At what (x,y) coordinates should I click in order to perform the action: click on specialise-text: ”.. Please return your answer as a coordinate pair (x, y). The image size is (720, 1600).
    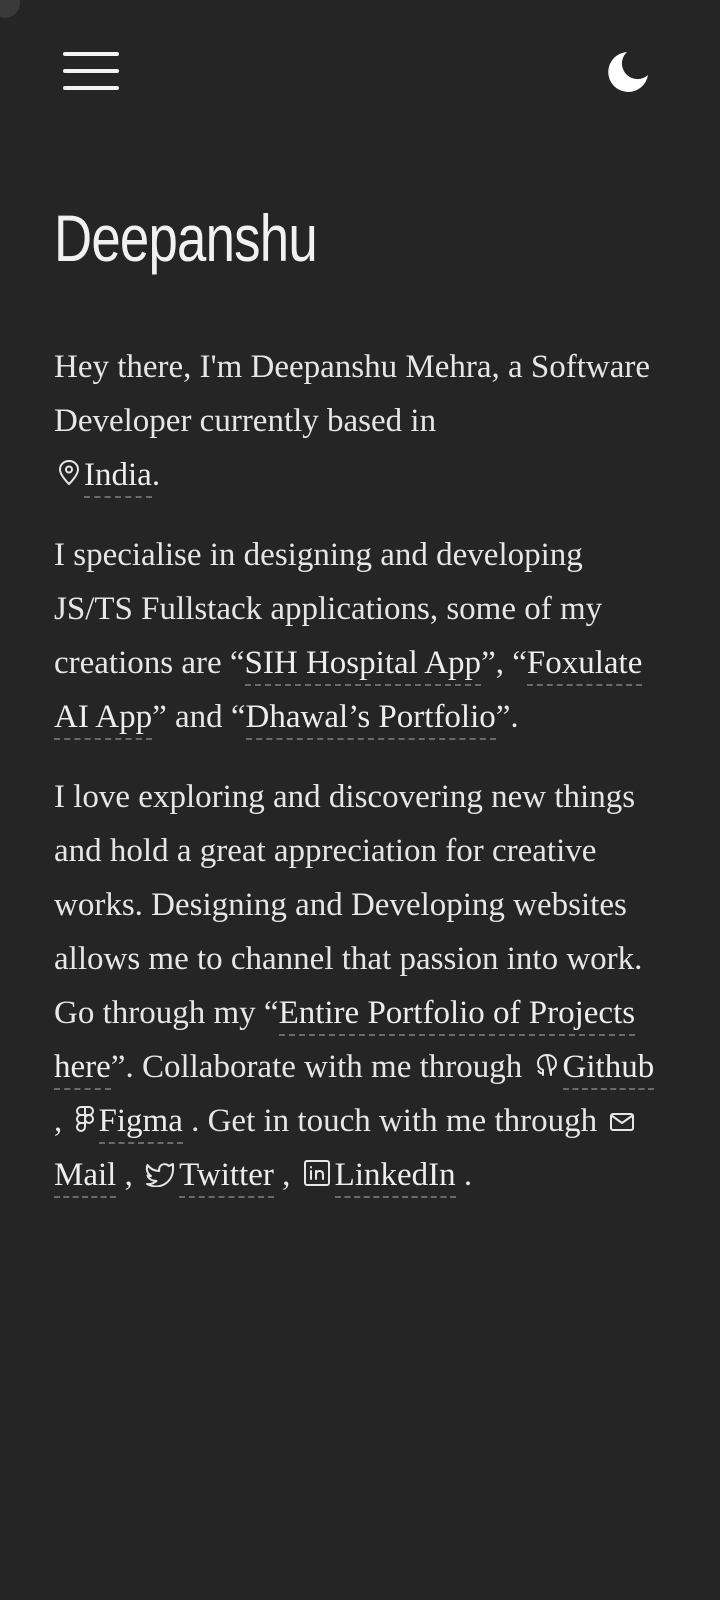
    Looking at the image, I should click on (507, 717).